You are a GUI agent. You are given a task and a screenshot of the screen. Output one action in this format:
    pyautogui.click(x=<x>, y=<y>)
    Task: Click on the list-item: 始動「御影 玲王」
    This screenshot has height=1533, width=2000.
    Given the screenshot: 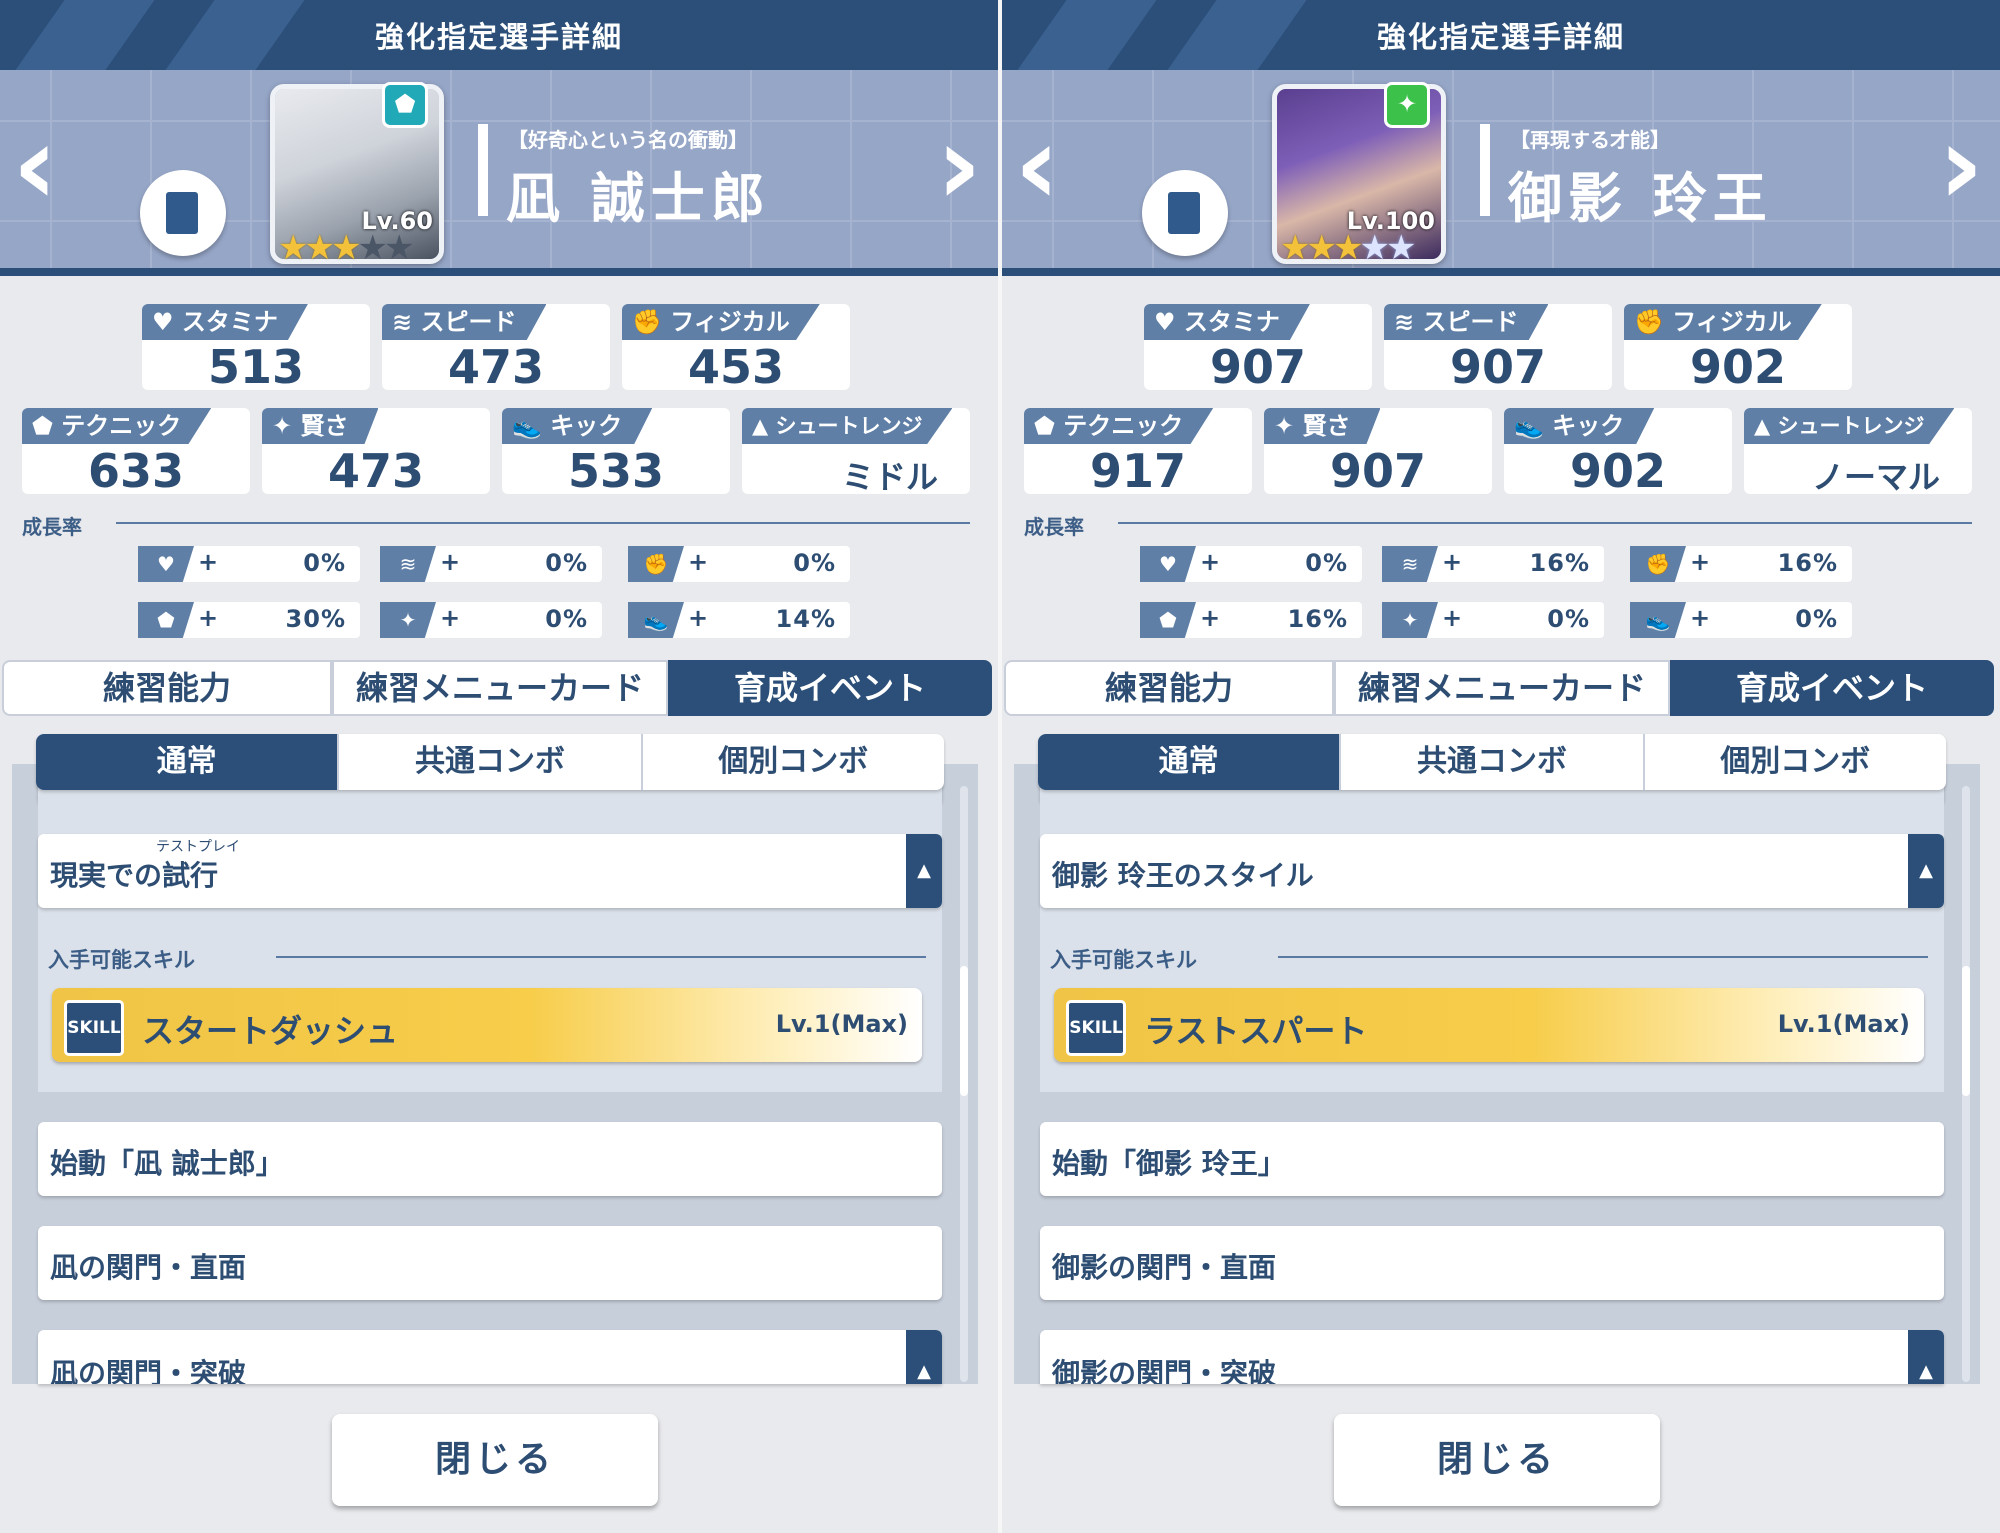 What is the action you would take?
    pyautogui.click(x=1492, y=1159)
    